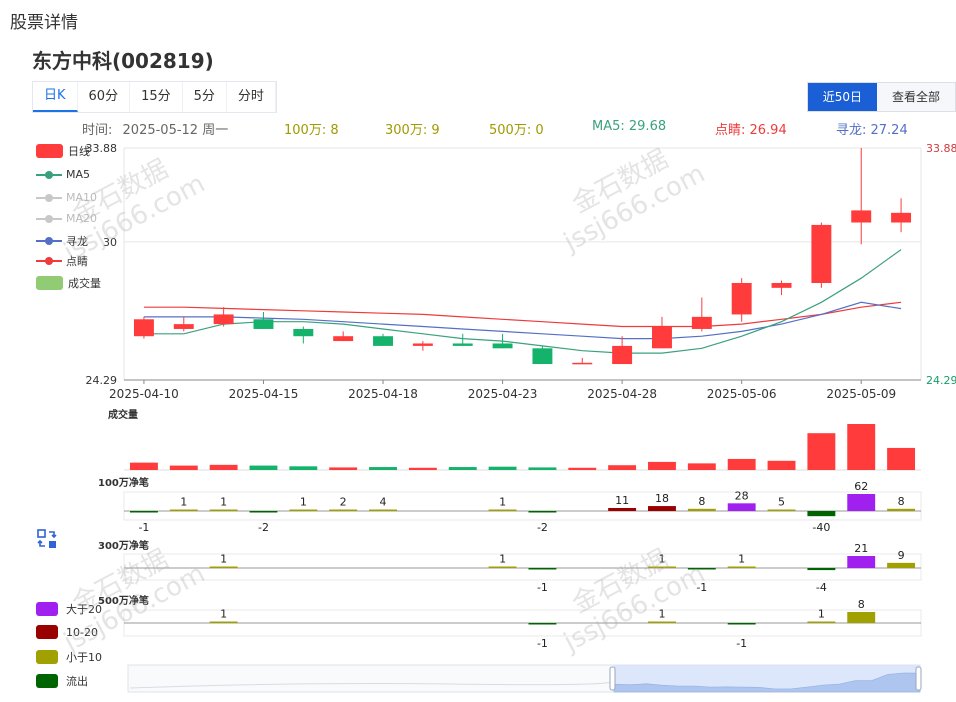  What do you see at coordinates (47, 681) in the screenshot?
I see `flow-legend-outflow-swatch` at bounding box center [47, 681].